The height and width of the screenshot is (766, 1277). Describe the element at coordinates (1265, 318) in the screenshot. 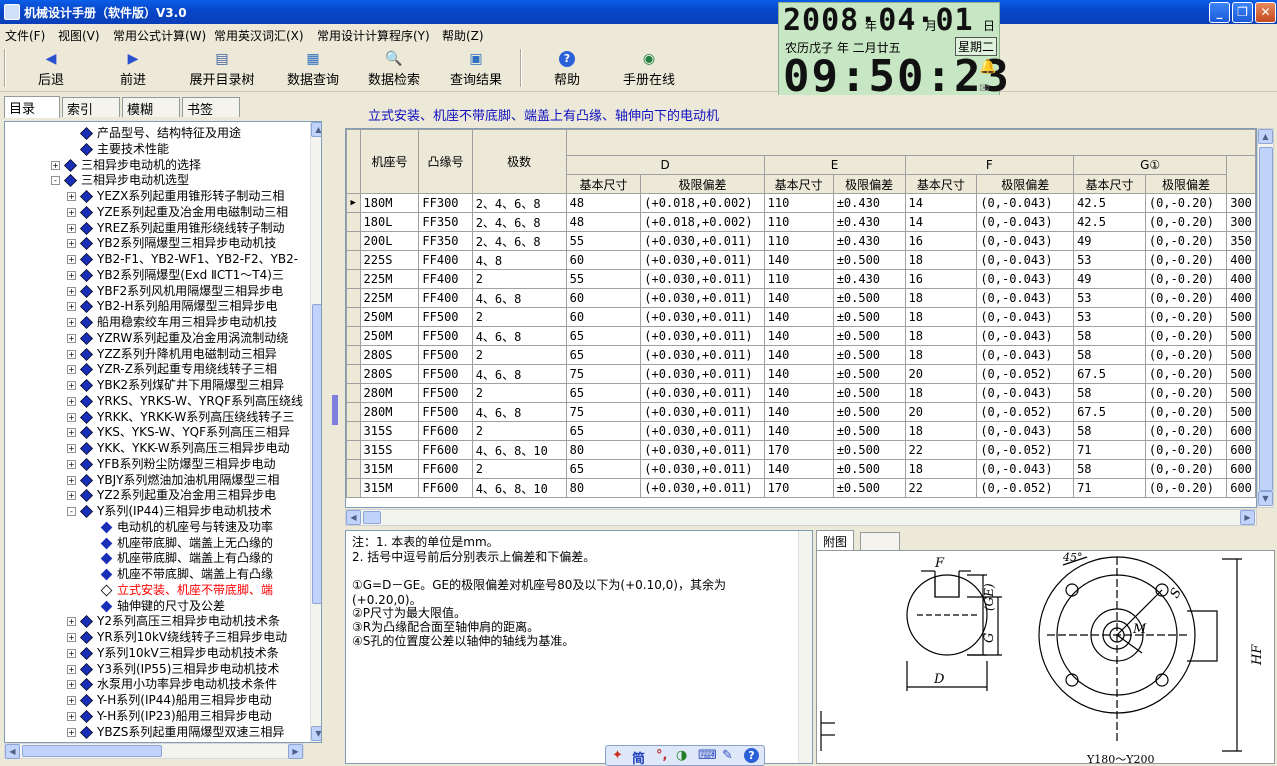

I see `grid-vertical-scrollbar: ▲ ▼` at that location.